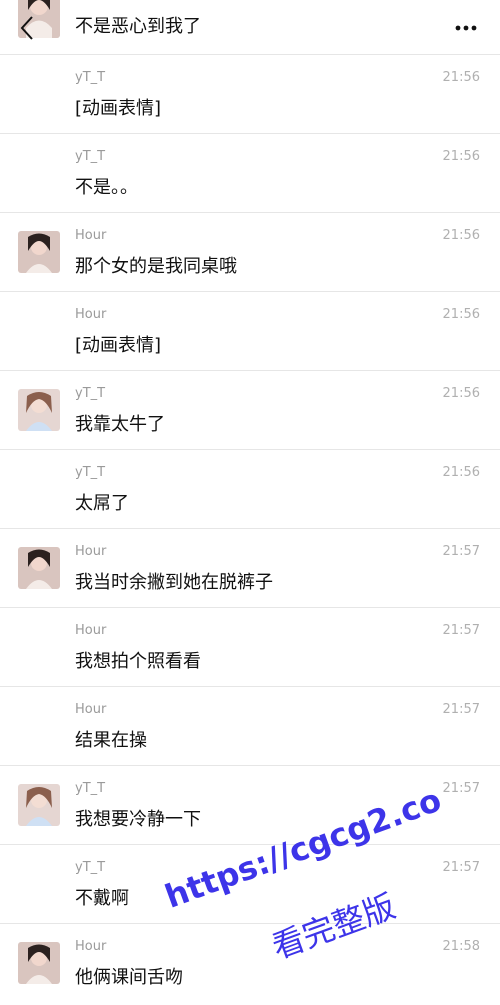 The height and width of the screenshot is (1005, 500). Describe the element at coordinates (138, 26) in the screenshot. I see `message-text: 不是恶心到我了` at that location.